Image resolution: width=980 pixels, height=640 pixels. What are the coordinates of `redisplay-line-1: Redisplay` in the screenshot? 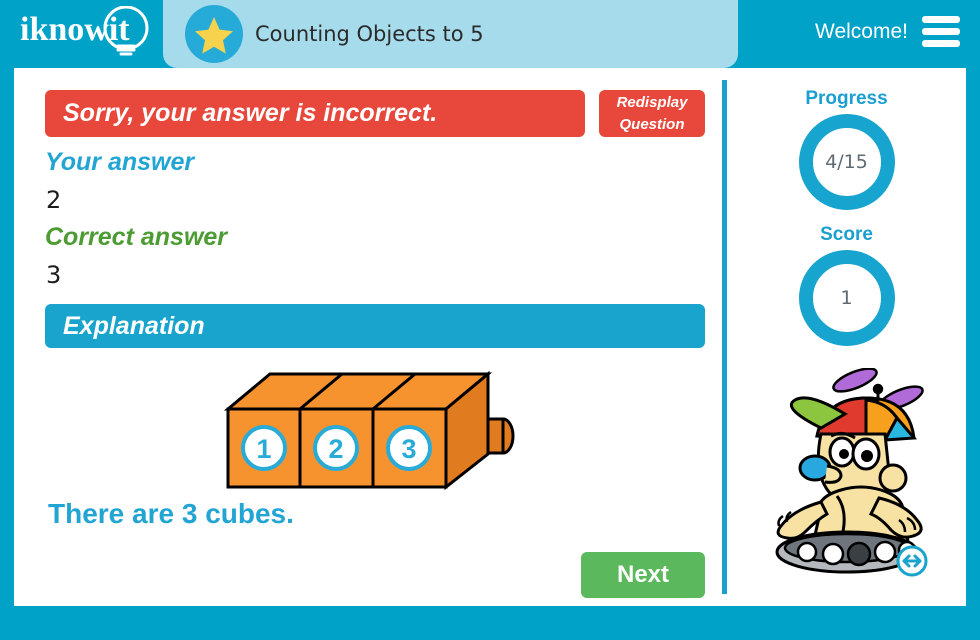 It's located at (652, 102).